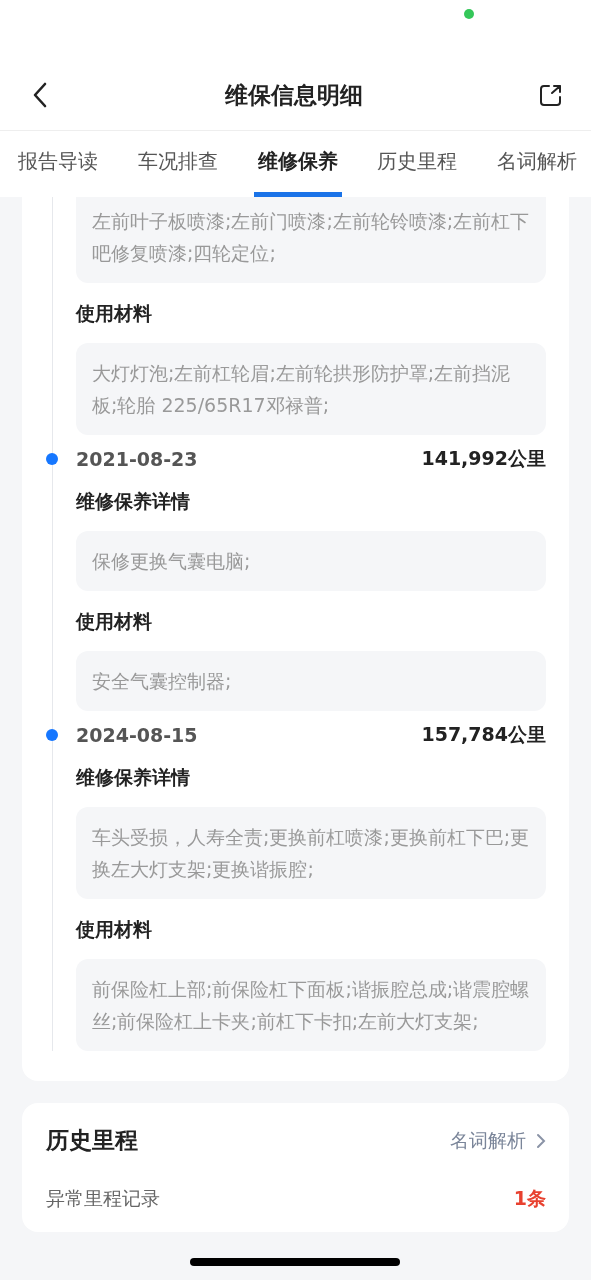 The image size is (591, 1280). Describe the element at coordinates (293, 95) in the screenshot. I see `page-title: 维保信息明细` at that location.